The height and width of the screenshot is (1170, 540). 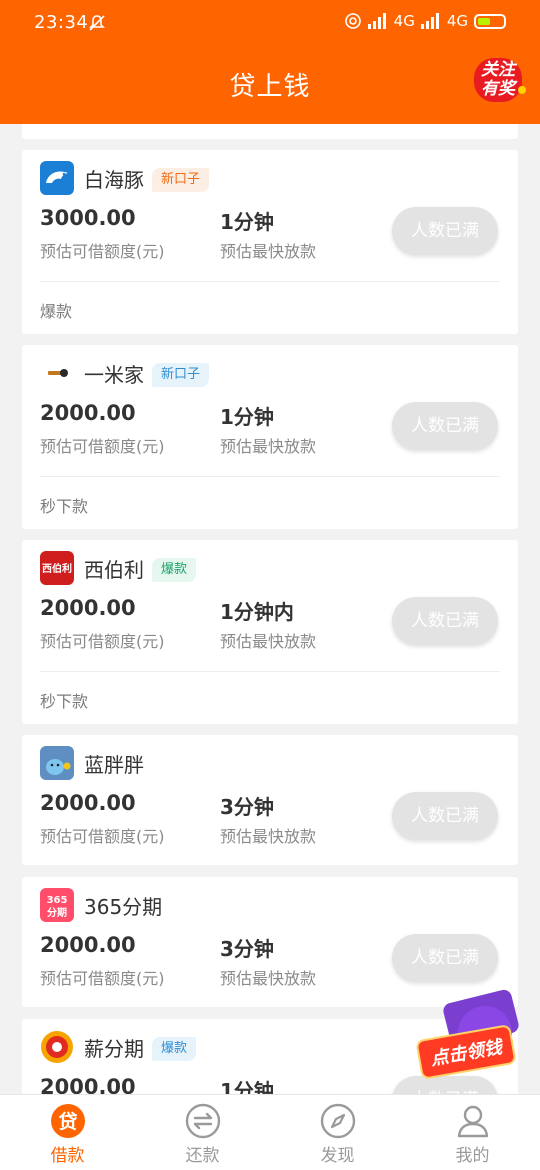 What do you see at coordinates (337, 1121) in the screenshot?
I see `compass-icon` at bounding box center [337, 1121].